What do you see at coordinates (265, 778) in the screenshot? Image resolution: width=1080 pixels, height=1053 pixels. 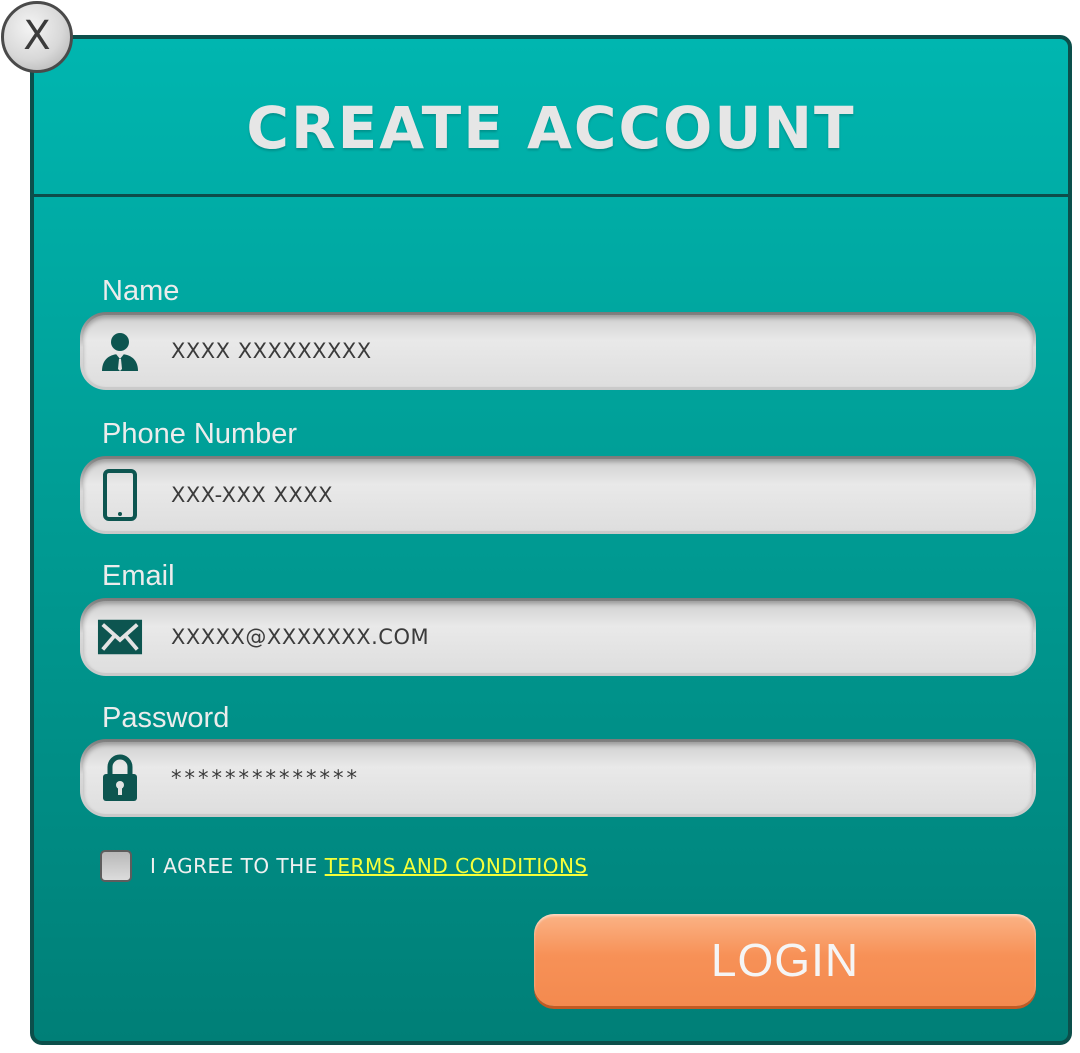 I see `password-input: **************` at bounding box center [265, 778].